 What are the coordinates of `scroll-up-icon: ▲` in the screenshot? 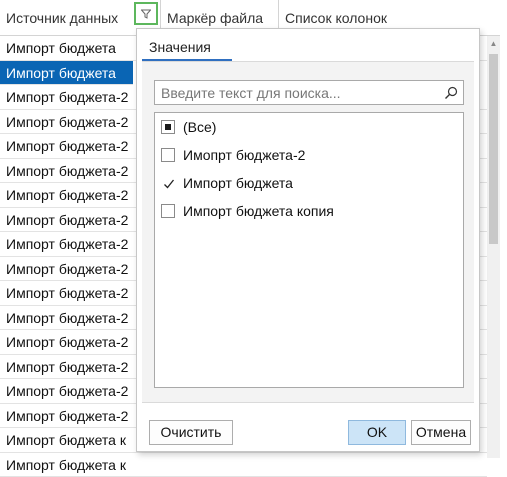 It's located at (493, 43).